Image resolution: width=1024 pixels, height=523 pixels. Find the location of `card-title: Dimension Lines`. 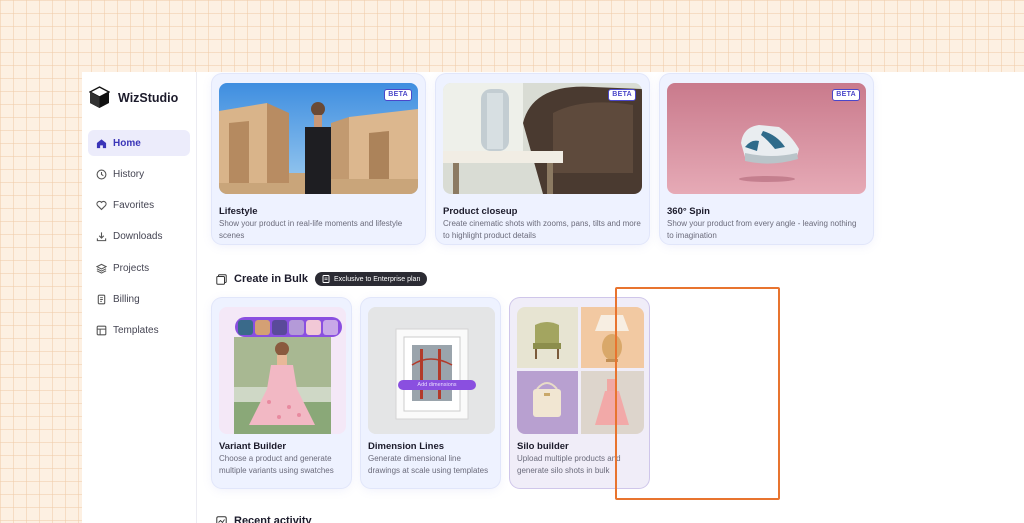

card-title: Dimension Lines is located at coordinates (406, 446).